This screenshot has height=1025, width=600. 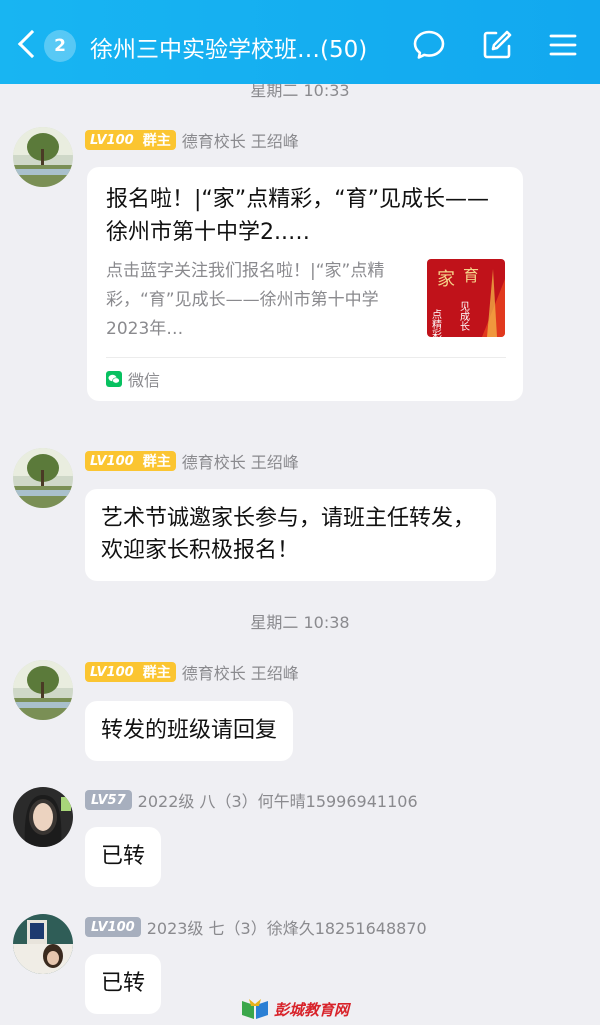 I want to click on chat-header: 2 徐州三中实验学校班…(50), so click(x=300, y=42).